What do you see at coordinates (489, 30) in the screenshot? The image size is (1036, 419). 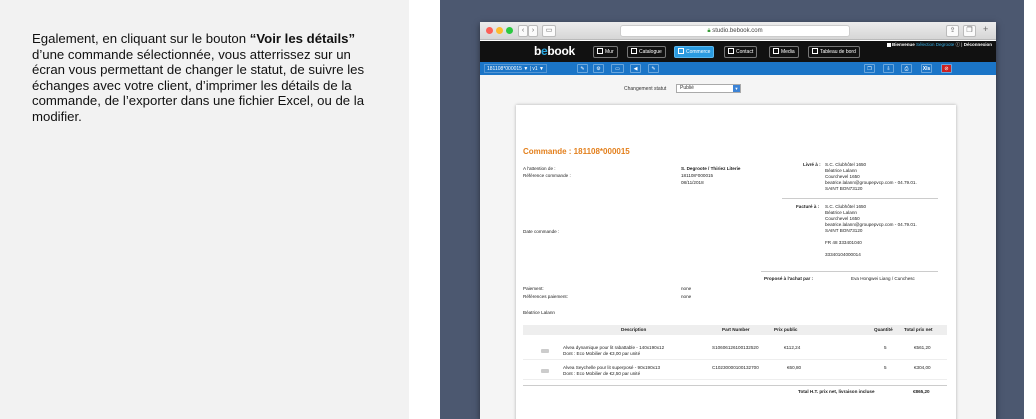 I see `close-window-icon` at bounding box center [489, 30].